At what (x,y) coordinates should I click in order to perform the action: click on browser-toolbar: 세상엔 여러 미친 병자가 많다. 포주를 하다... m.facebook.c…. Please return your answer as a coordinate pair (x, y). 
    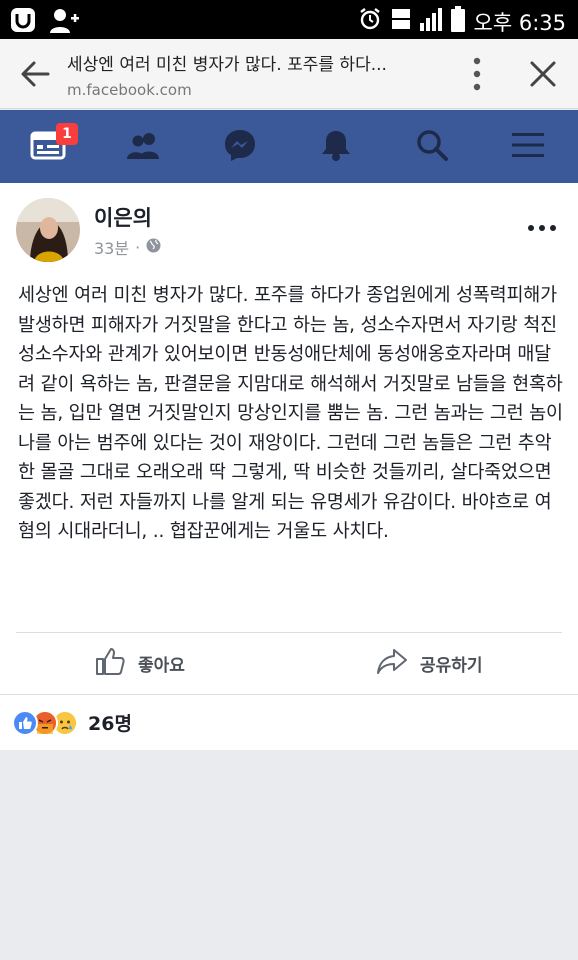
    Looking at the image, I should click on (289, 74).